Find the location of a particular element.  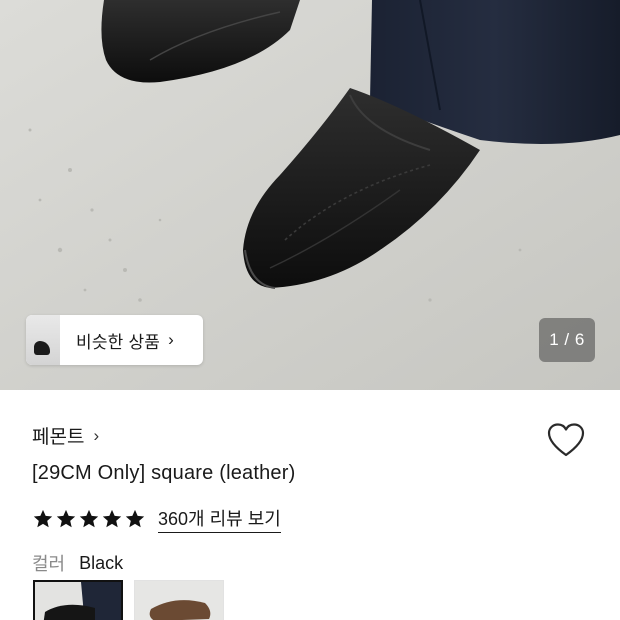

swatch-black-image is located at coordinates (78, 601).